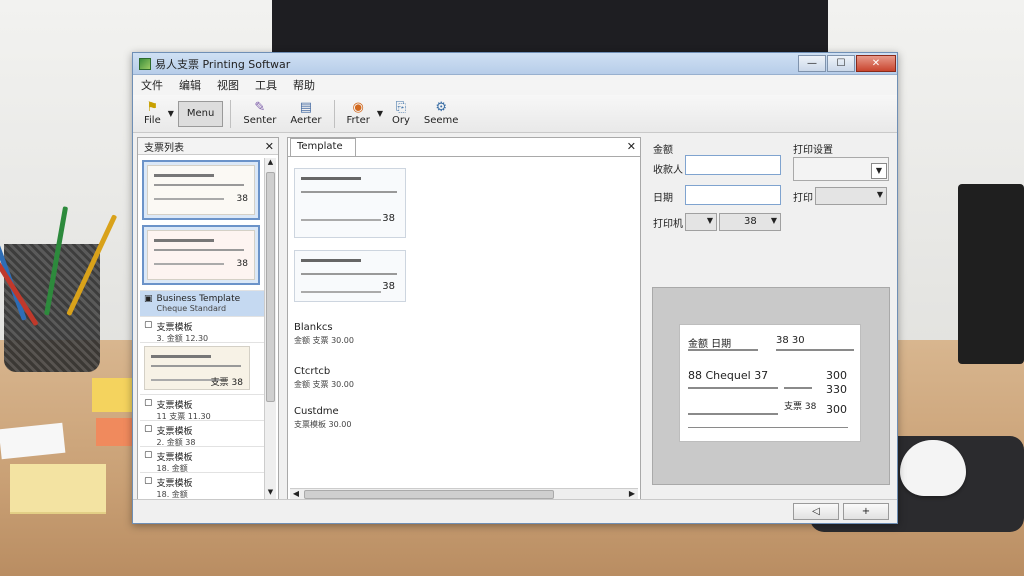 This screenshot has height=576, width=1024. I want to click on preview-header-right: 38 30, so click(790, 340).